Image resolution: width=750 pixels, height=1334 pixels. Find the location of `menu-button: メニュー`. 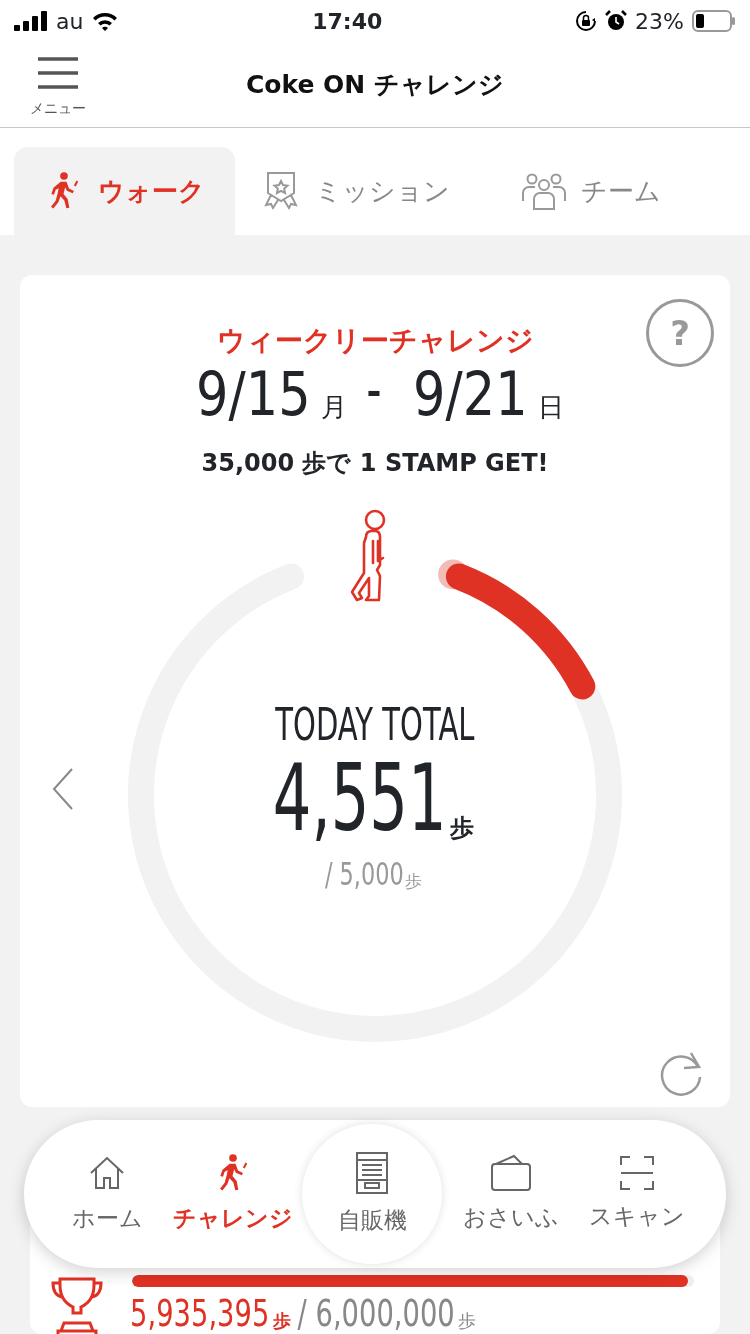

menu-button: メニュー is located at coordinates (58, 87).